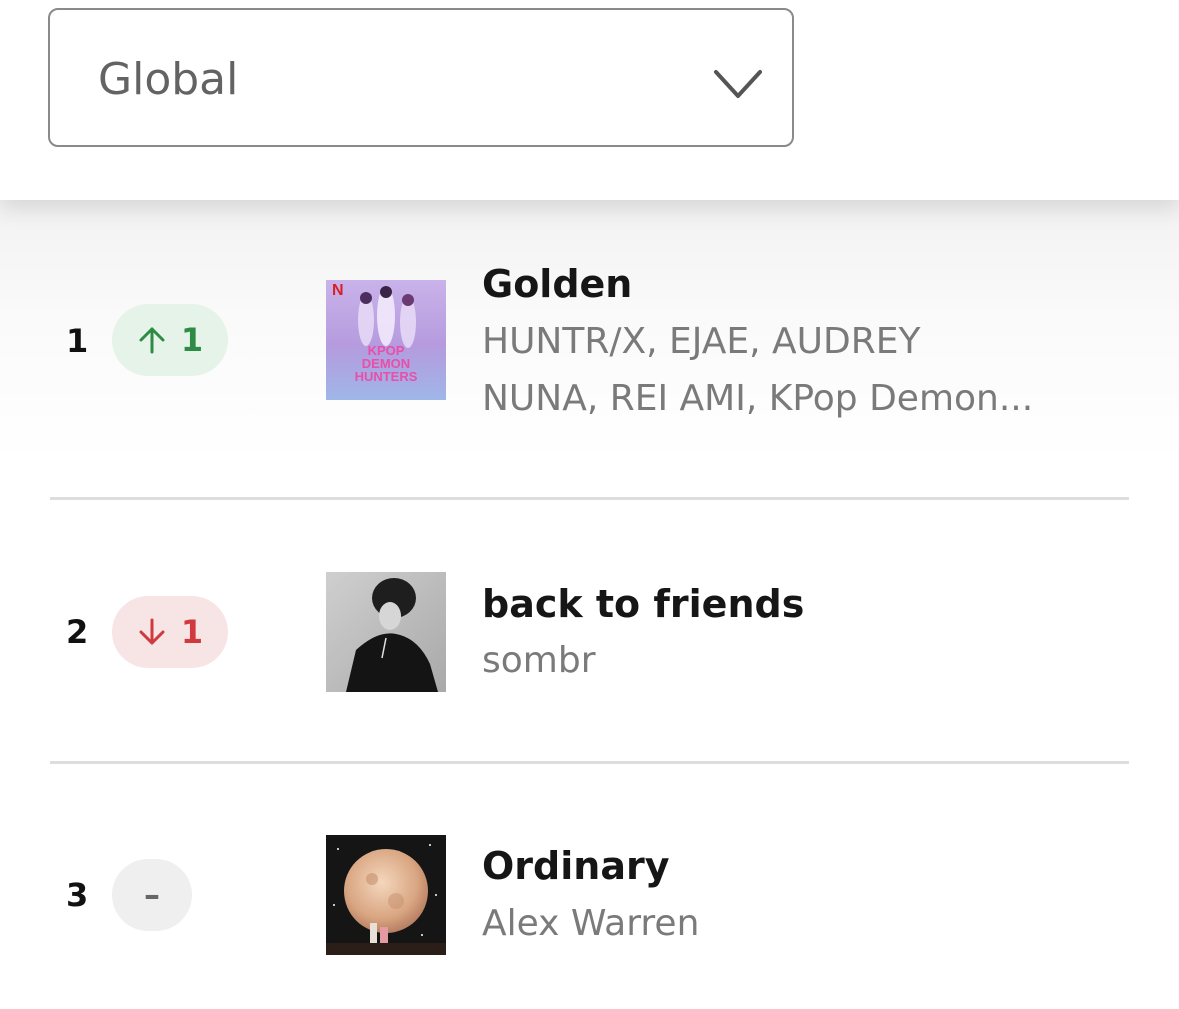 The image size is (1179, 1009). Describe the element at coordinates (386, 340) in the screenshot. I see `album-cover: N KPOP DEMON HUNTERS` at that location.